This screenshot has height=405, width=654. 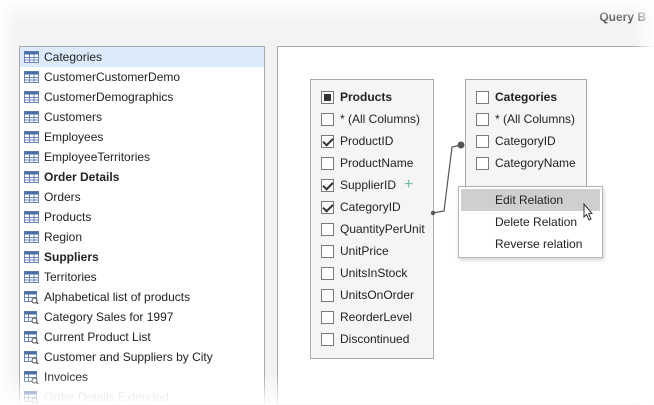 I want to click on products-field-row: ReorderLevel, so click(x=372, y=317).